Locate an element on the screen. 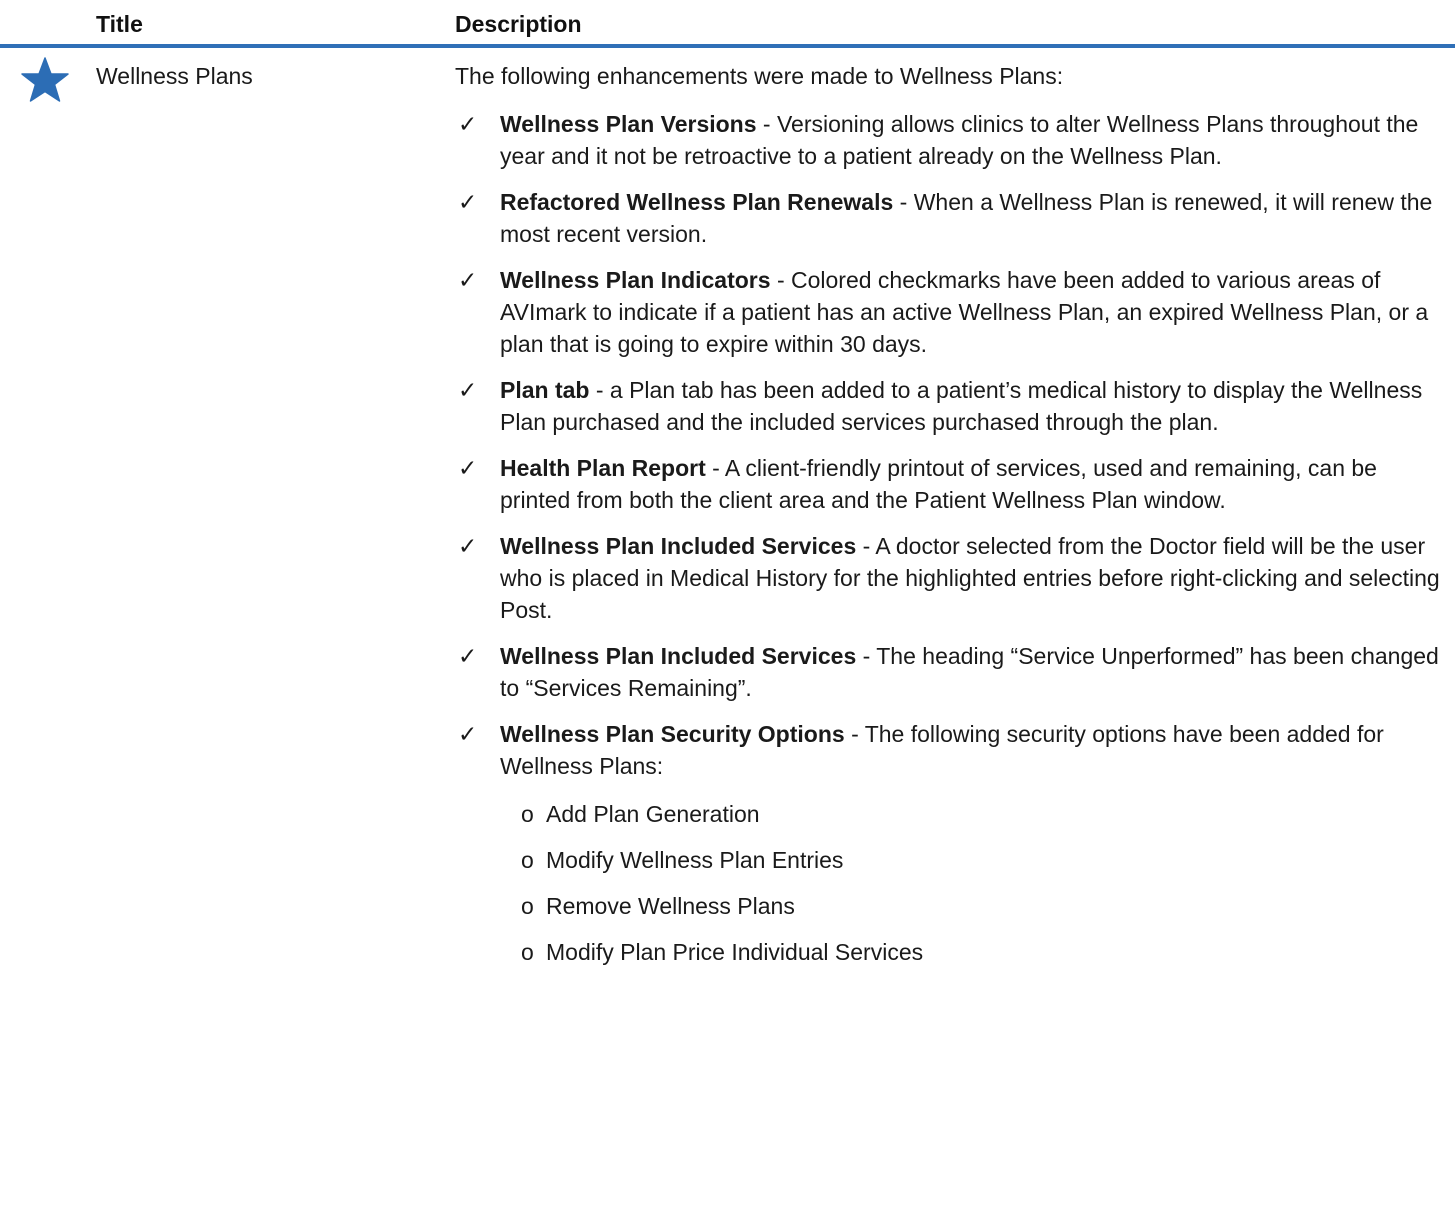  security-option-label: Modify Plan Price Individual Services is located at coordinates (735, 952).